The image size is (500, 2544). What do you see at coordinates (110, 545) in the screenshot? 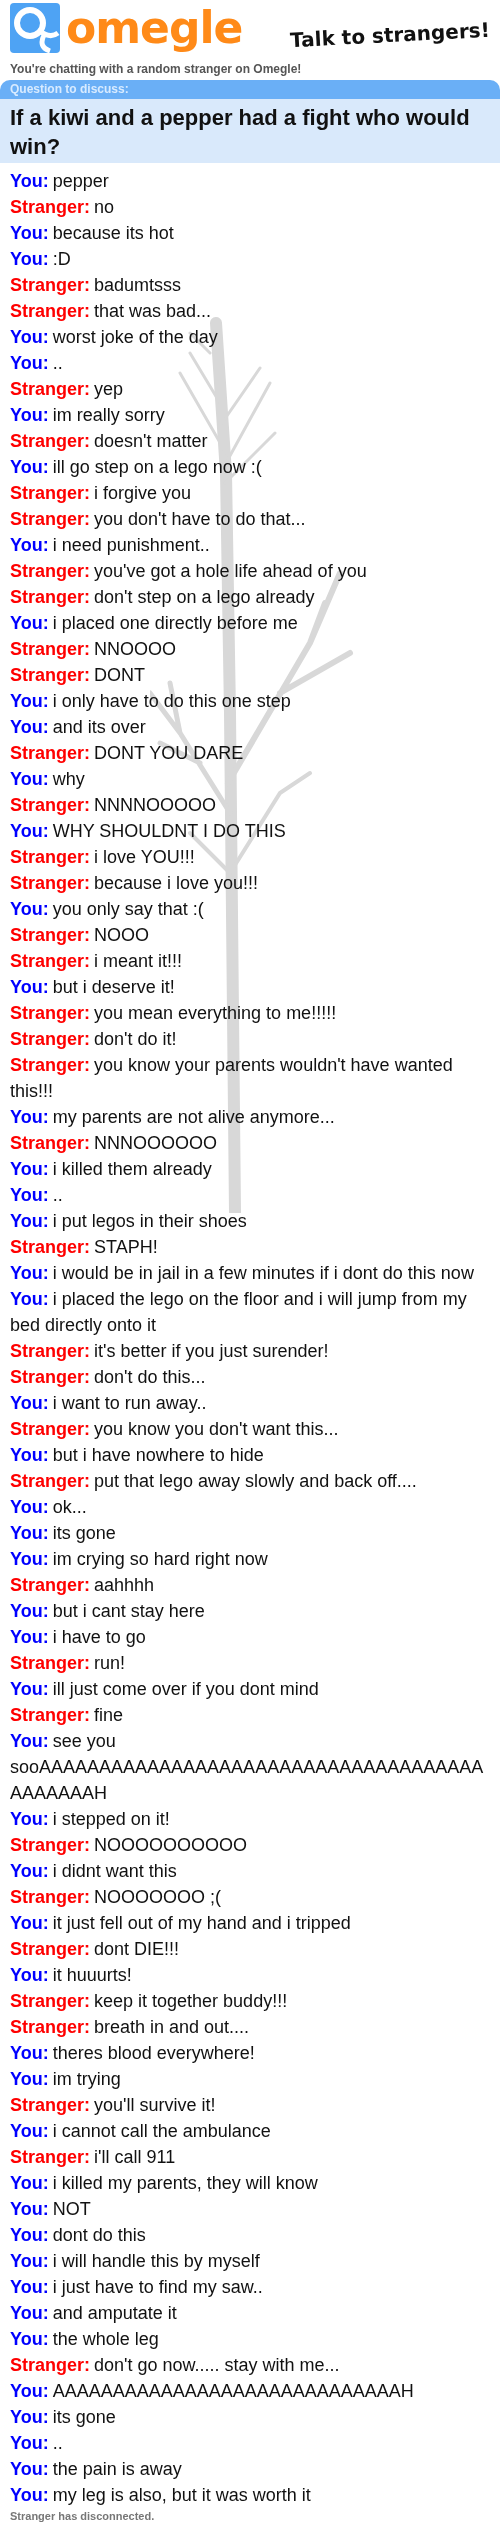
I see `chat-message: You: i need punishment..` at bounding box center [110, 545].